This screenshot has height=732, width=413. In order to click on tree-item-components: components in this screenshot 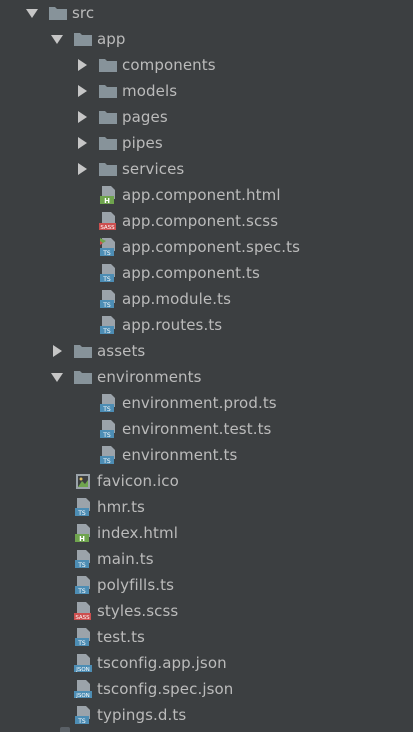, I will do `click(145, 65)`.